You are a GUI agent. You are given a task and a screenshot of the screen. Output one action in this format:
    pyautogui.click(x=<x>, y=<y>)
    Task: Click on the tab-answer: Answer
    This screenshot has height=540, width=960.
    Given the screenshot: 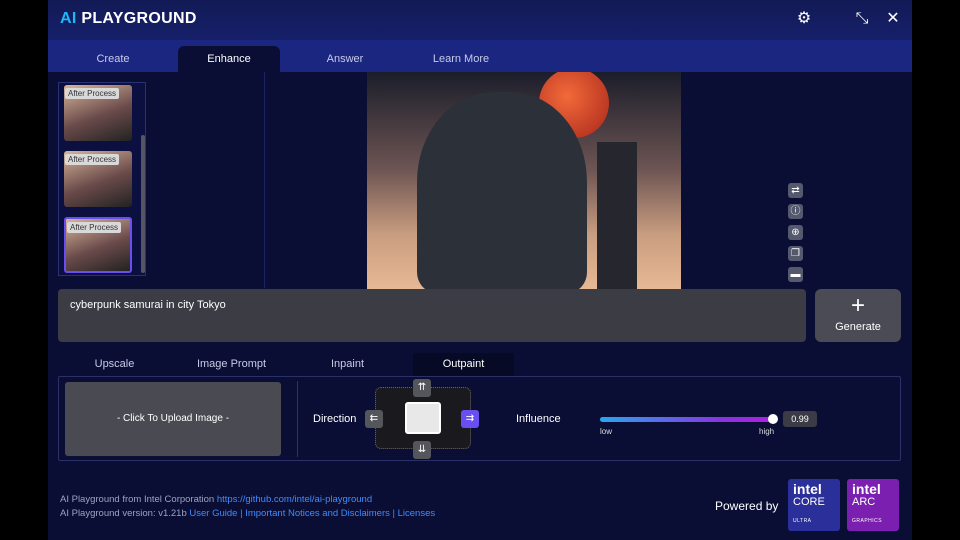 What is the action you would take?
    pyautogui.click(x=345, y=59)
    